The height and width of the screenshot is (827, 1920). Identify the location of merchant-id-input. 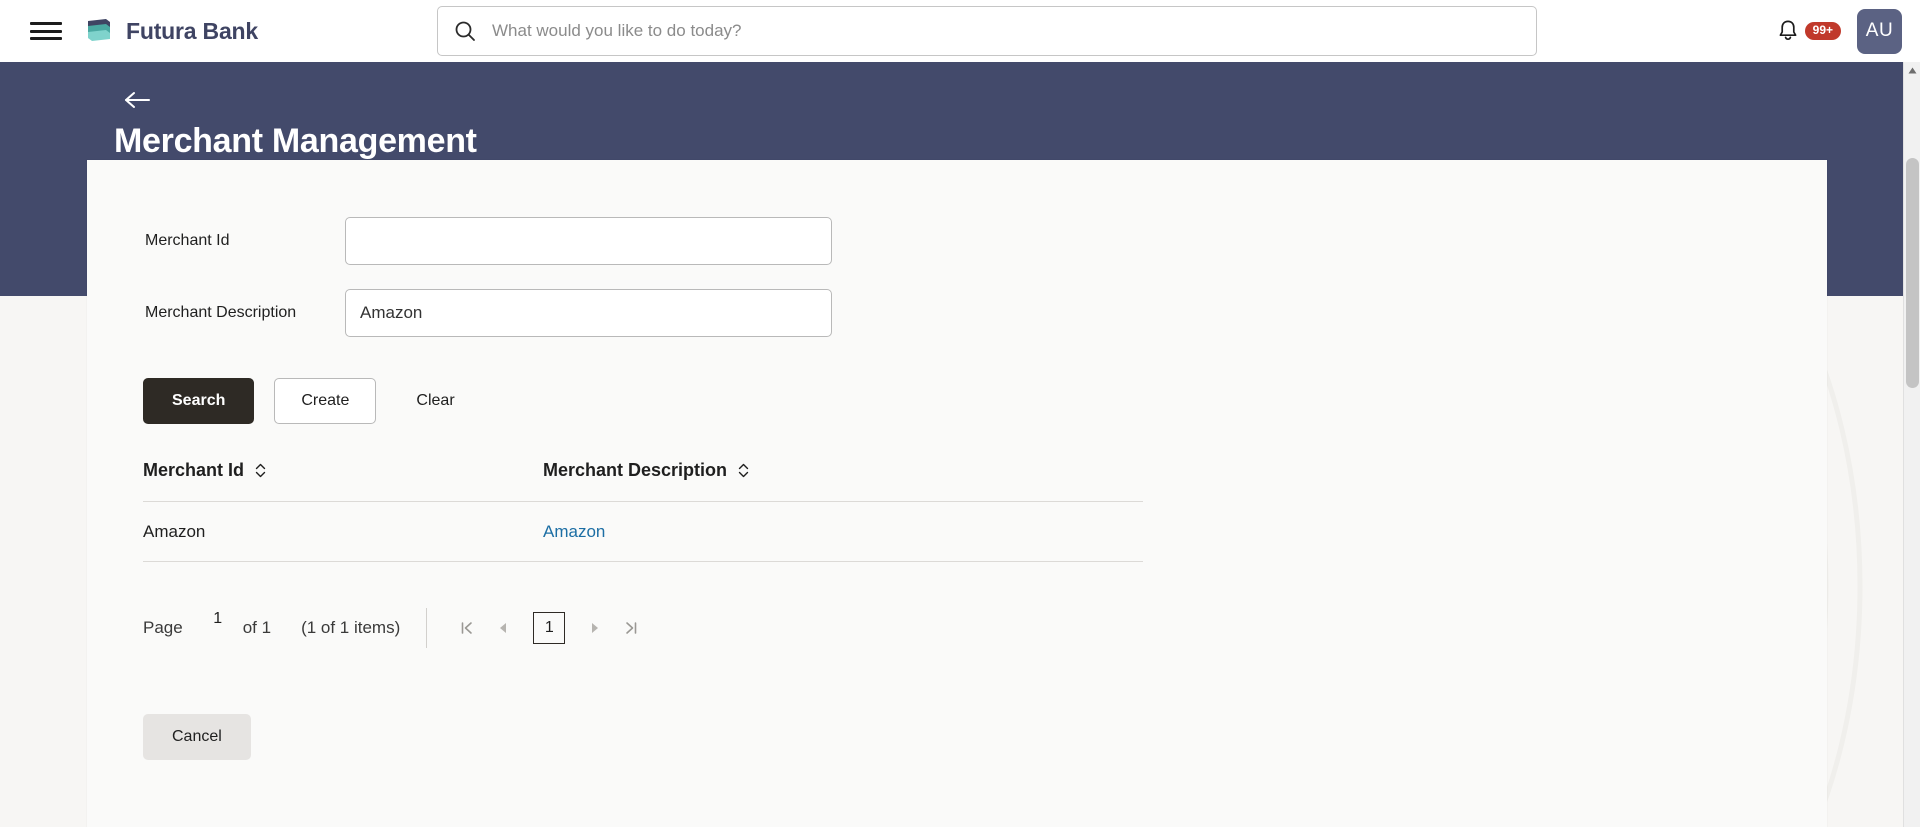
(588, 241).